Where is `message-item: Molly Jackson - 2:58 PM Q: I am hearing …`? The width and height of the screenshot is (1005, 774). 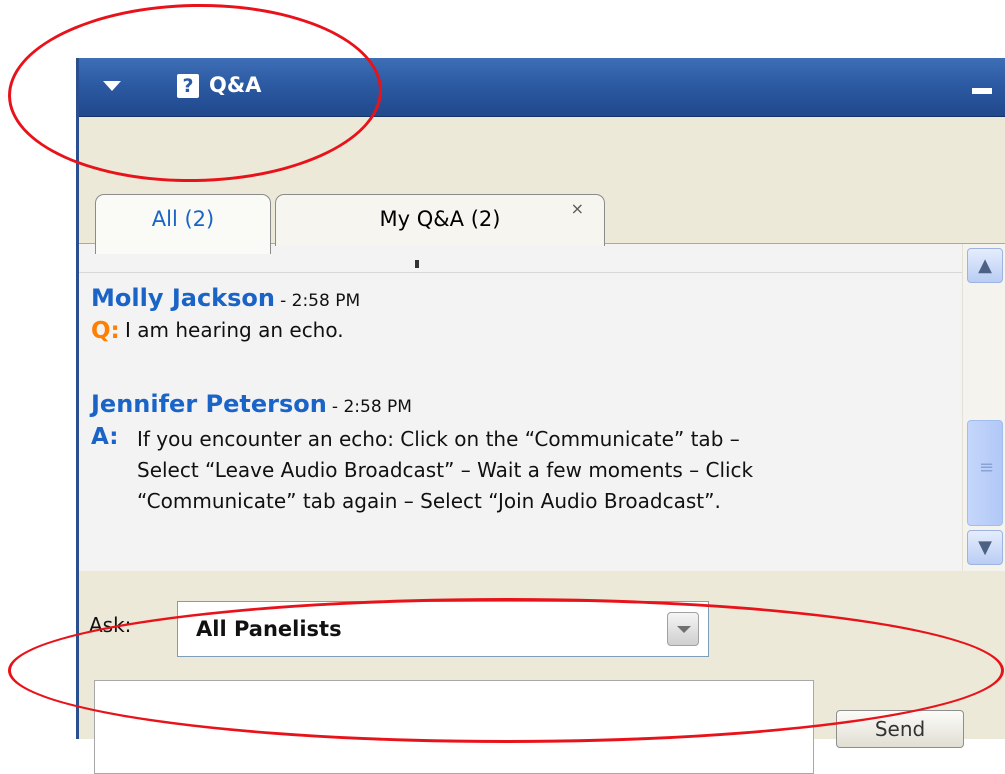
message-item: Molly Jackson - 2:58 PM Q: I am hearing … is located at coordinates (521, 314).